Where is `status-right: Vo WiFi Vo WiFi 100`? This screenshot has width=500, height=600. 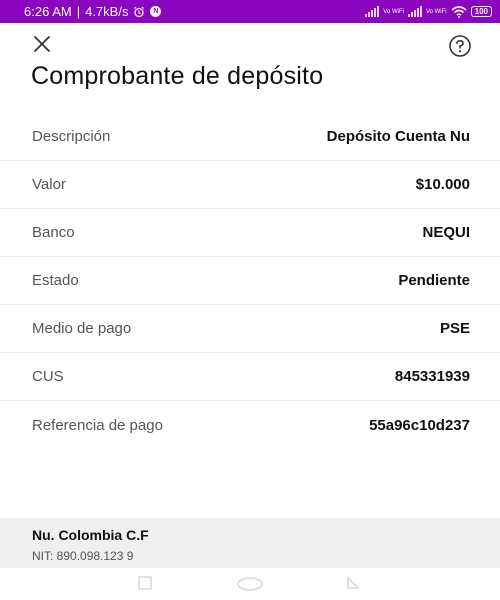 status-right: Vo WiFi Vo WiFi 100 is located at coordinates (428, 11).